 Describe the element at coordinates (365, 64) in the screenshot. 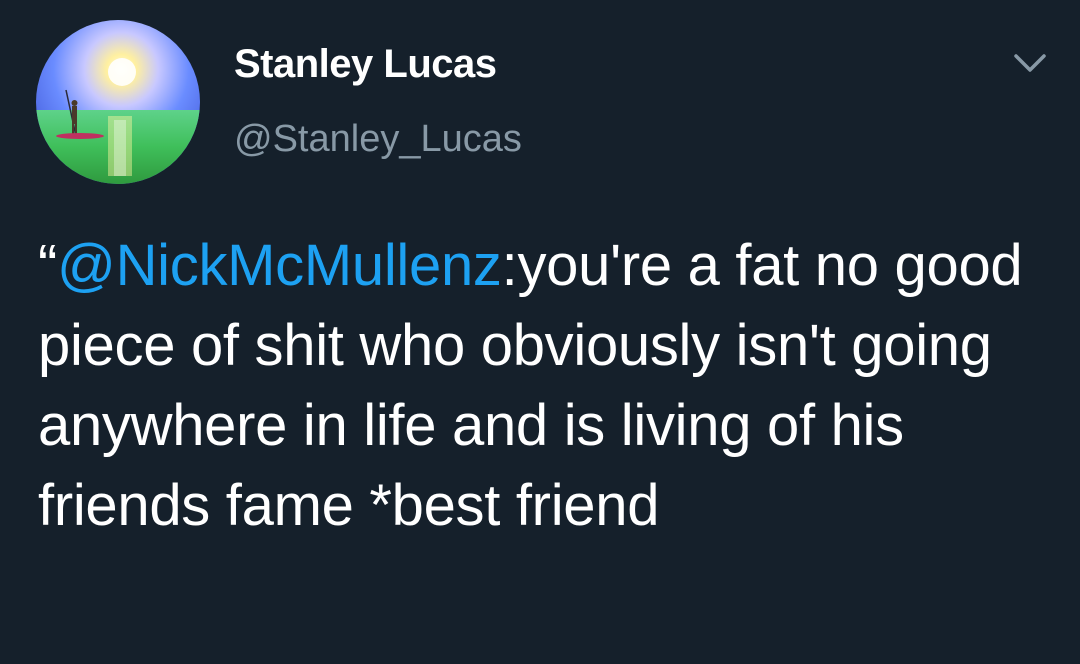

I see `display-name: Stanley Lucas` at that location.